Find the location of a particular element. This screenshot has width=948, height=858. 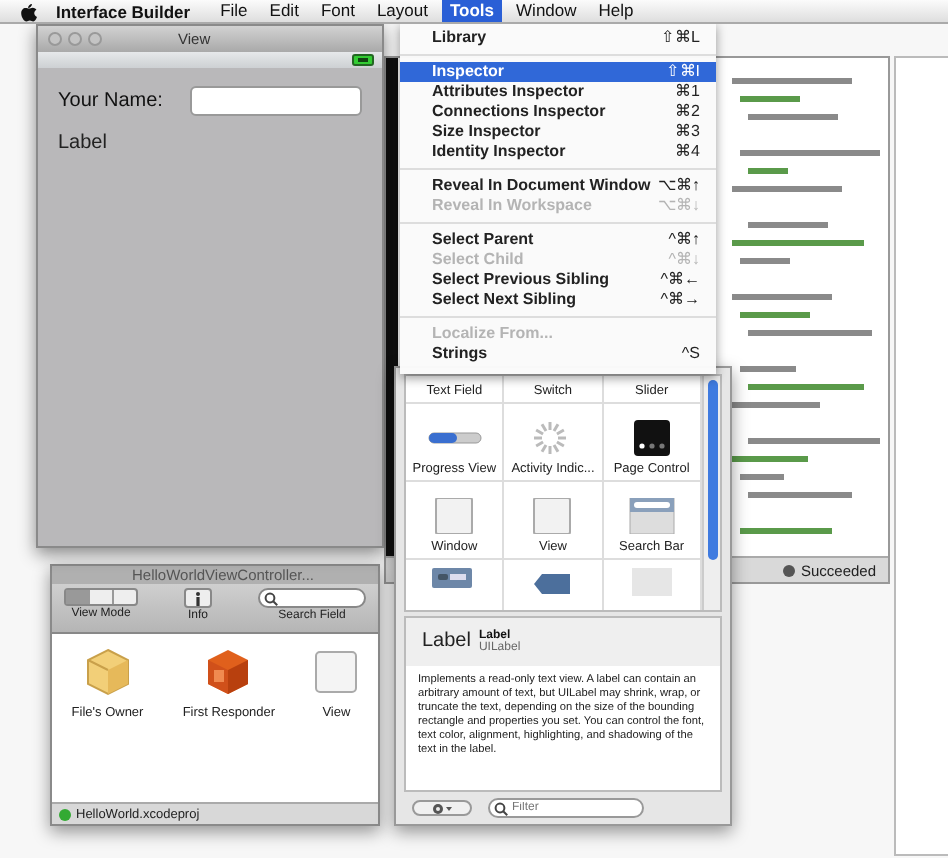

apple-icon is located at coordinates (29, 11).